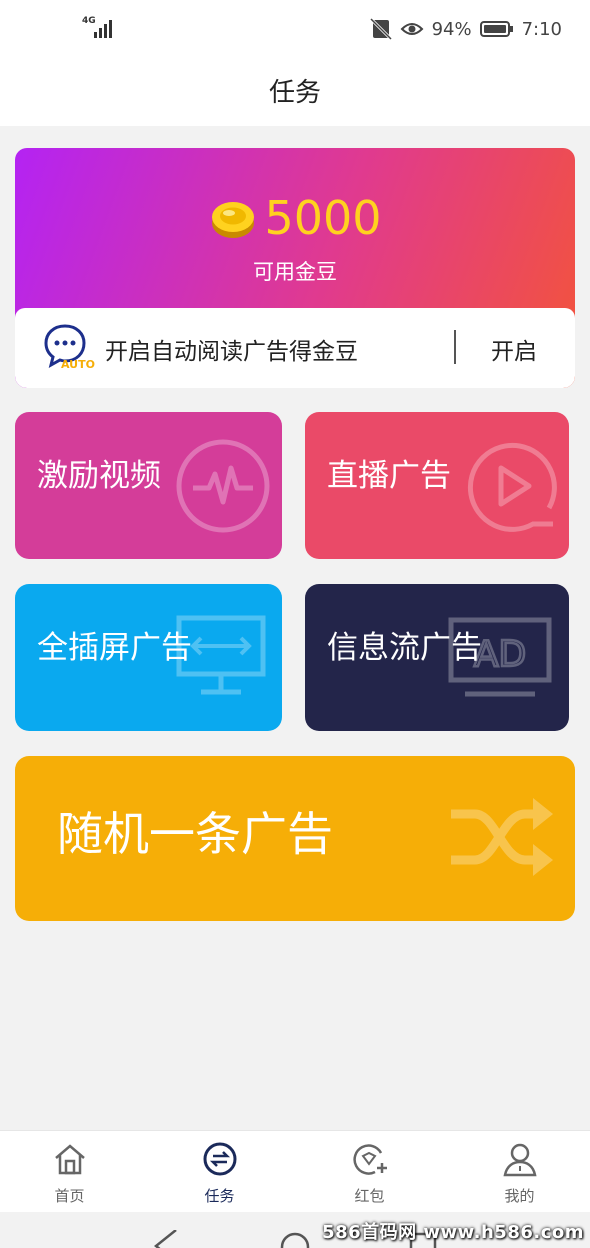 This screenshot has height=1248, width=590. What do you see at coordinates (369, 1196) in the screenshot?
I see `tab-label: 红包` at bounding box center [369, 1196].